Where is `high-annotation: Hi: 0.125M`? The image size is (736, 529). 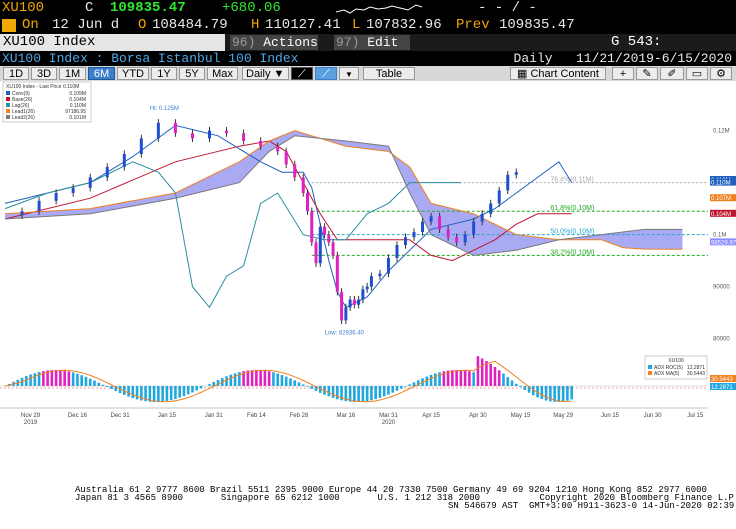
high-annotation: Hi: 0.125M is located at coordinates (164, 109).